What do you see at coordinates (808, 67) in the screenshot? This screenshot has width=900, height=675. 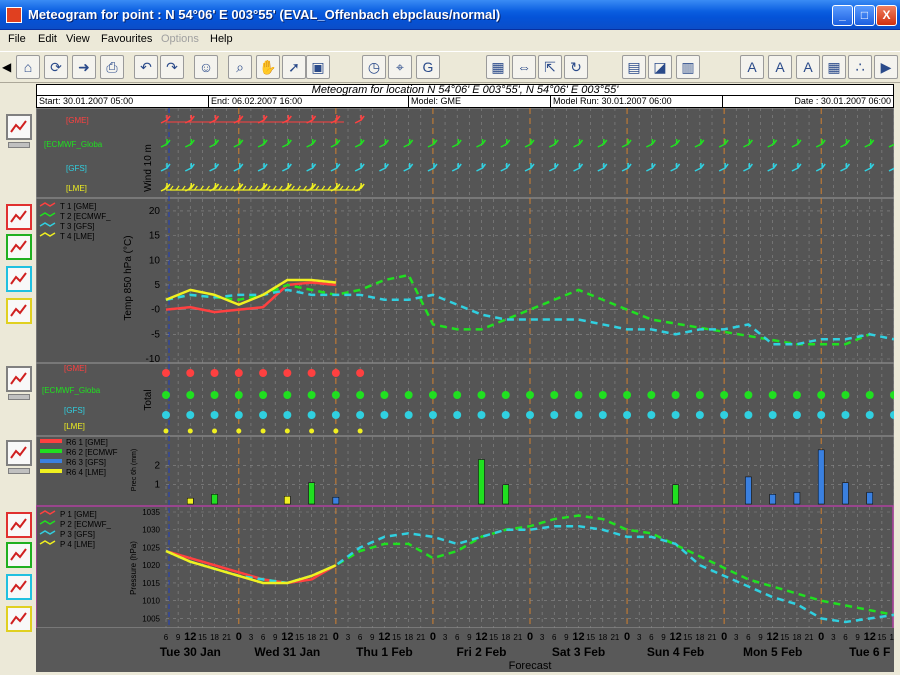 I see `color-font-icon: A` at bounding box center [808, 67].